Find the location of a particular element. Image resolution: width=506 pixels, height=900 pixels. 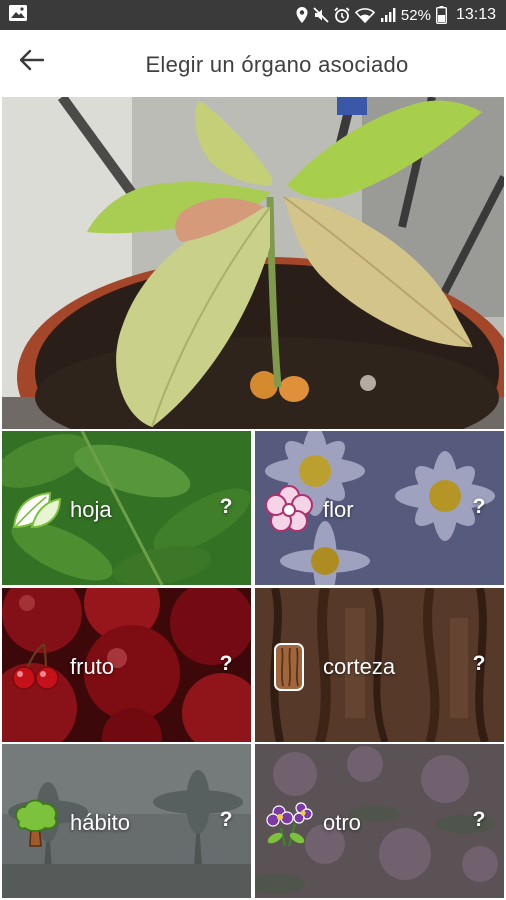

other-flowers-icon is located at coordinates (289, 823).